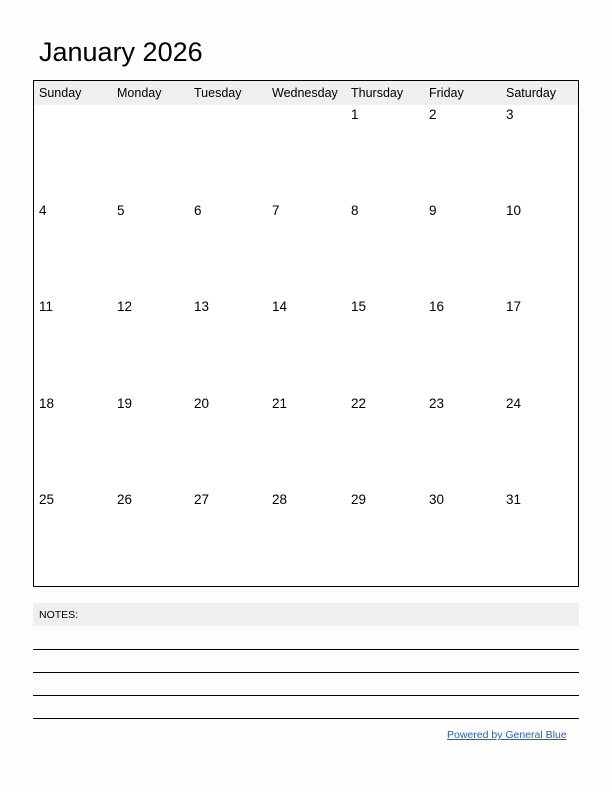 This screenshot has height=792, width=612. What do you see at coordinates (280, 499) in the screenshot?
I see `day-cell: 28` at bounding box center [280, 499].